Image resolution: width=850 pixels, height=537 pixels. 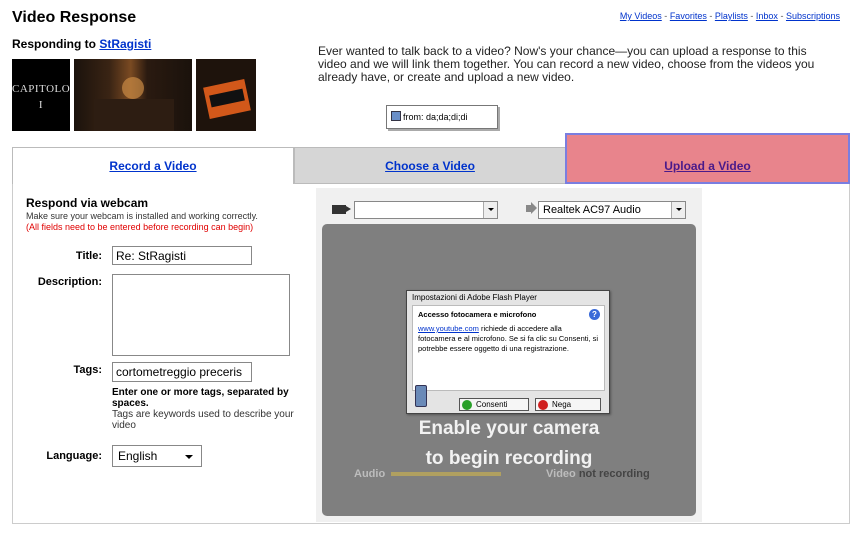 I want to click on recorder-message: Enable your camera to begin recording, so click(x=509, y=443).